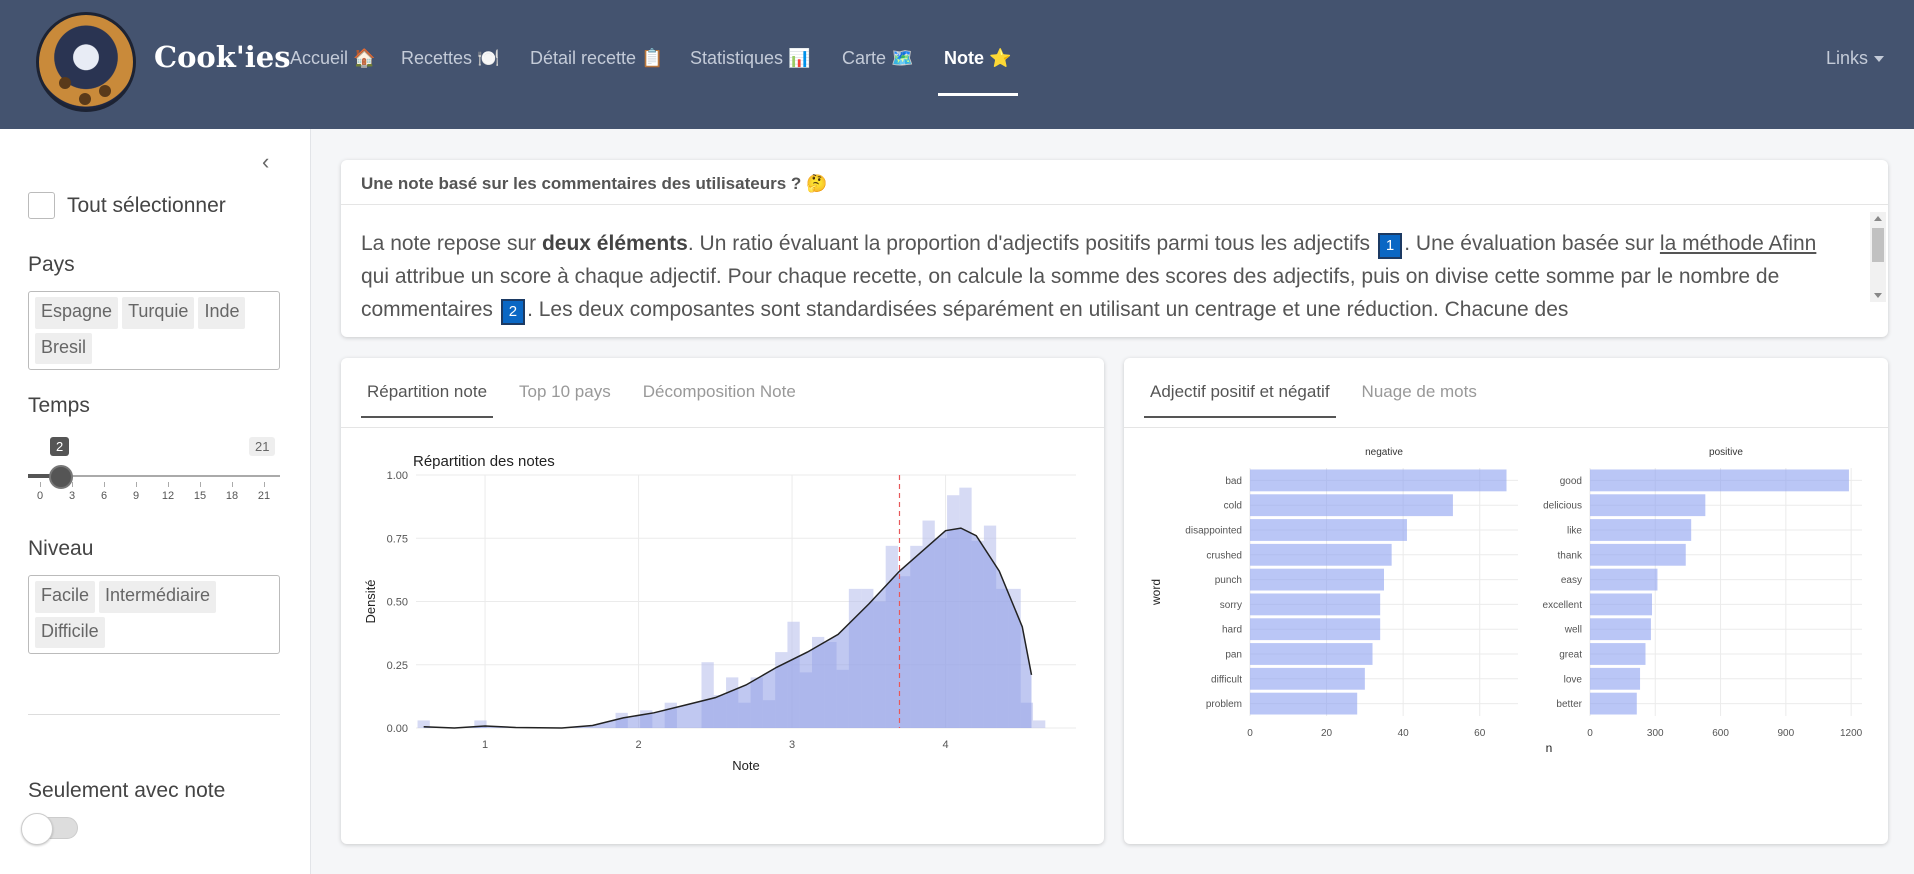 This screenshot has width=1914, height=874. Describe the element at coordinates (154, 614) in the screenshot. I see `niveau-select: Facile Intermédiaire Difficile` at that location.